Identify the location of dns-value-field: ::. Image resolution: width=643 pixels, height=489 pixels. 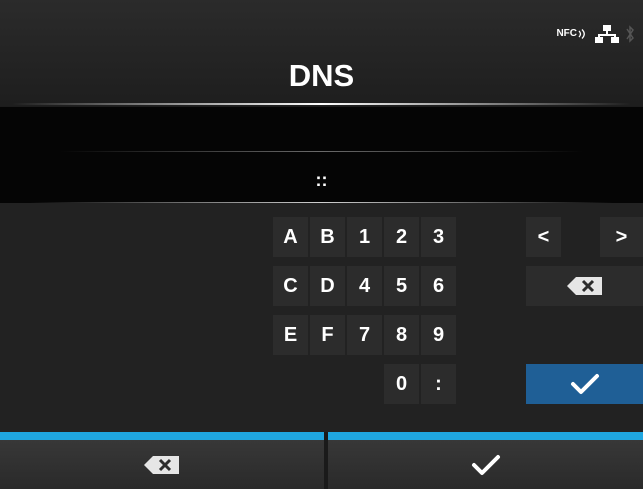
(321, 180).